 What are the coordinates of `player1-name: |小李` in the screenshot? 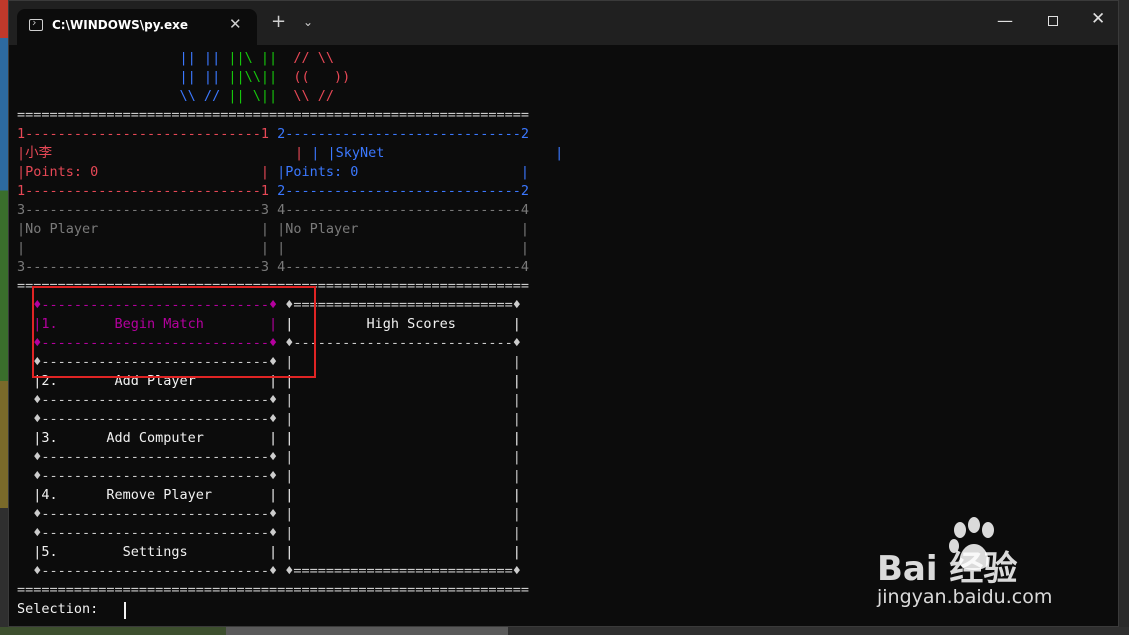 It's located at (35, 153).